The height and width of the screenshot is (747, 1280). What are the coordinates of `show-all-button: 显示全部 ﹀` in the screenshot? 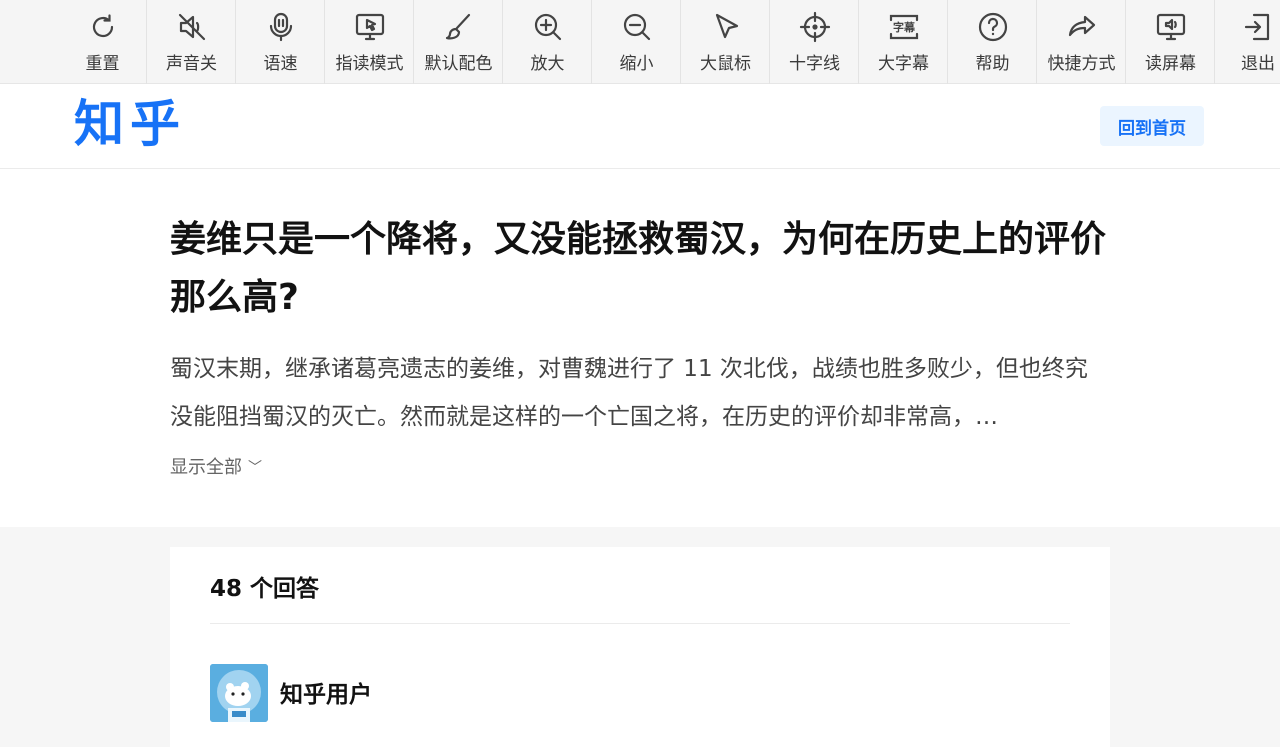 It's located at (216, 466).